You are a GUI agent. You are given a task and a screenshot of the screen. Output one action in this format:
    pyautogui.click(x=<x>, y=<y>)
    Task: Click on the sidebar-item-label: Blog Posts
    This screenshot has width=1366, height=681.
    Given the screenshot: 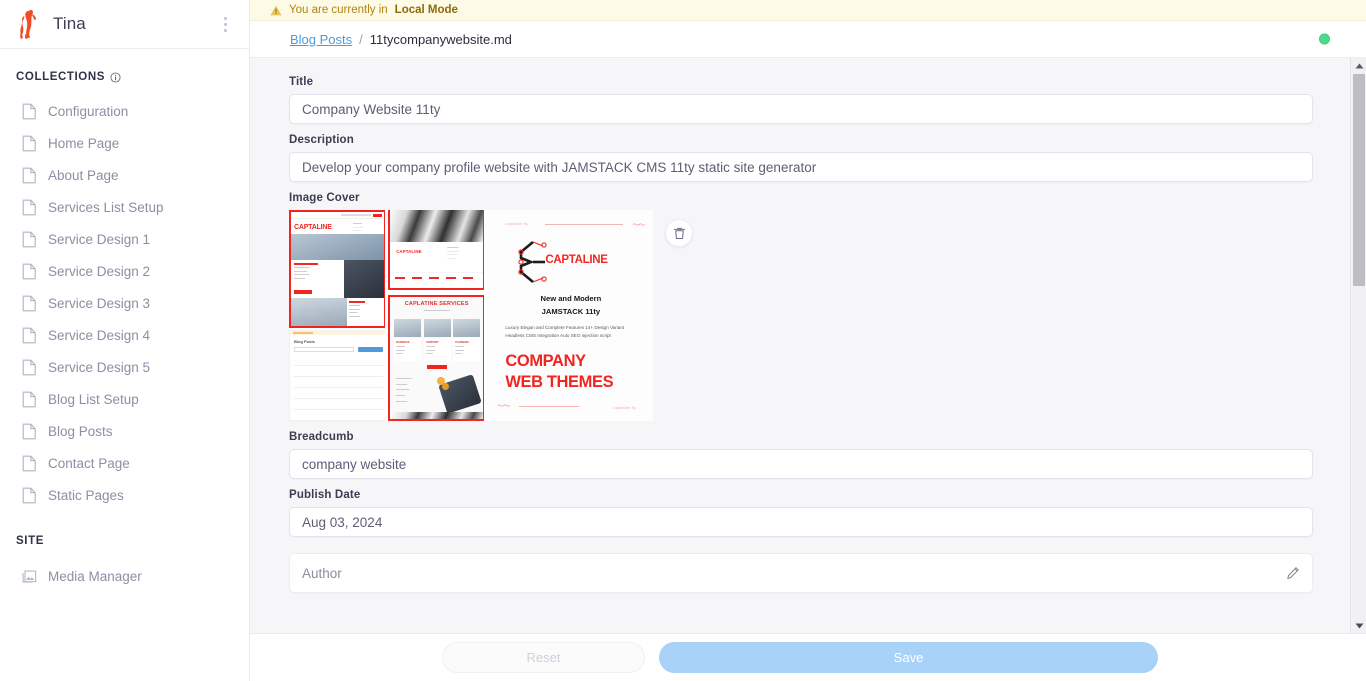 What is the action you would take?
    pyautogui.click(x=80, y=431)
    